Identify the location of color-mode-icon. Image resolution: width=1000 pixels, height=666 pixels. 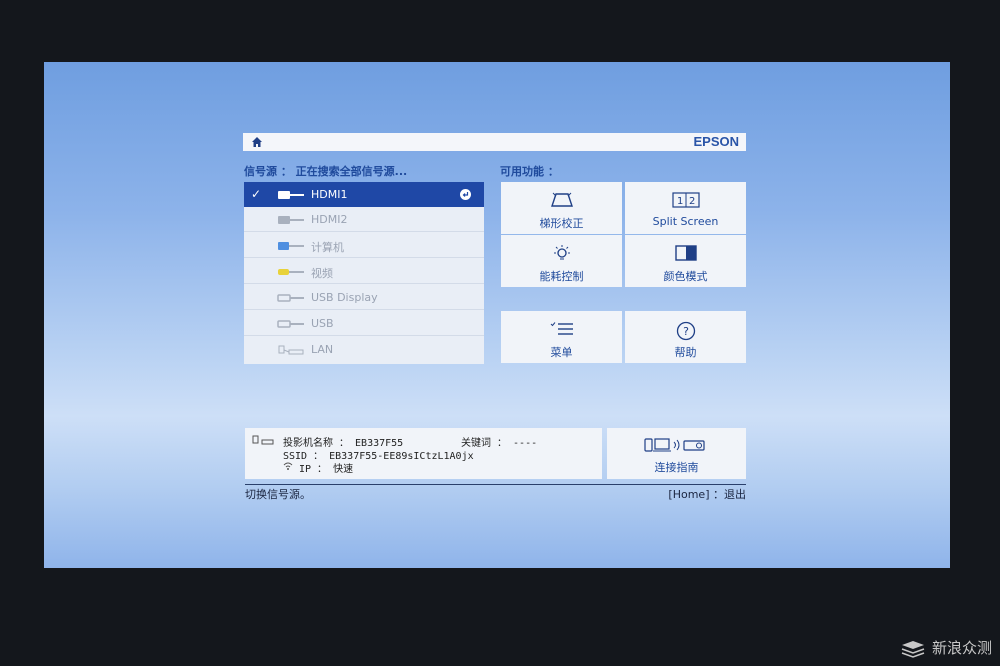
(685, 253).